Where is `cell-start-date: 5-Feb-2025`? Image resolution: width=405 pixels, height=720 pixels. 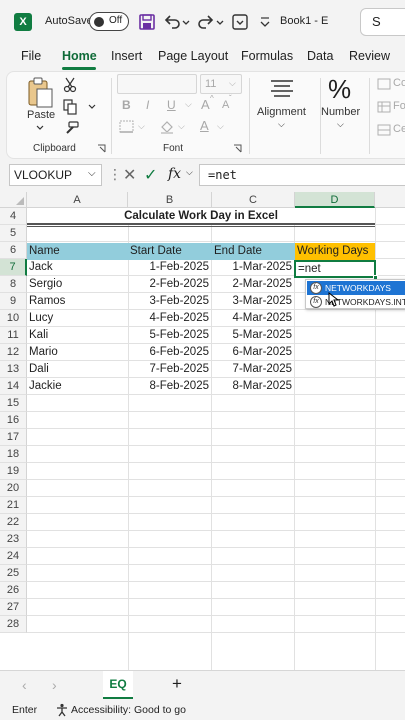
cell-start-date: 5-Feb-2025 is located at coordinates (168, 335).